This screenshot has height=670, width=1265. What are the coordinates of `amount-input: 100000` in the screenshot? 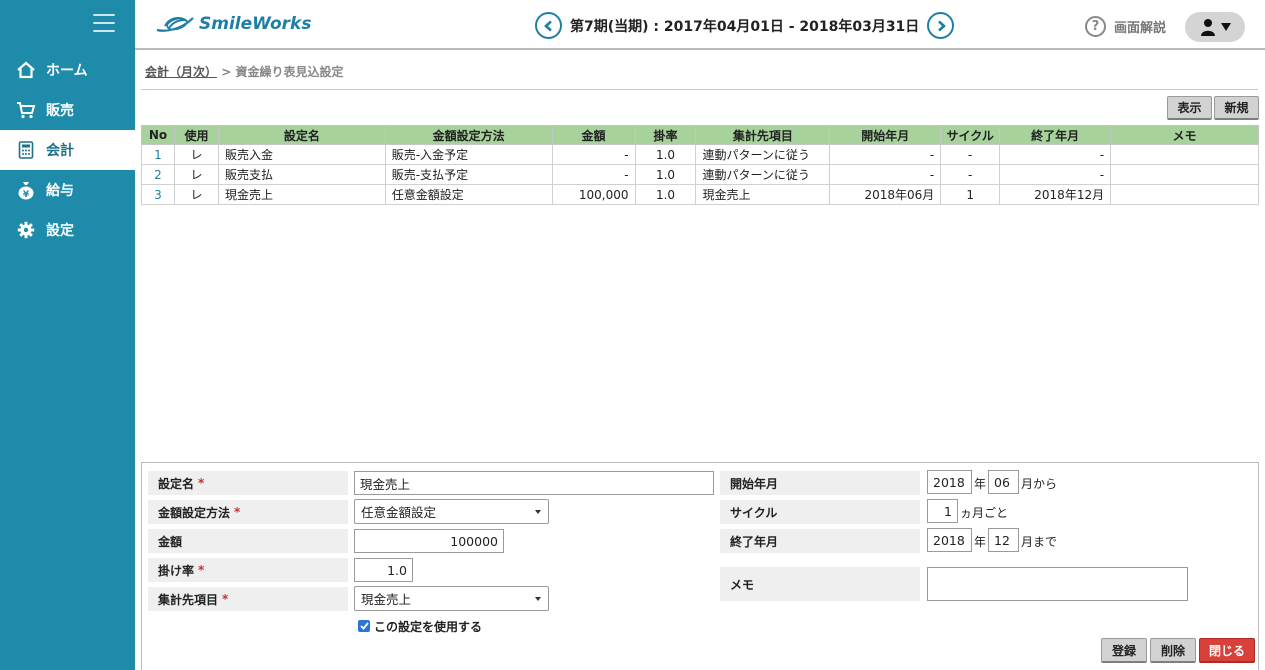 It's located at (429, 541).